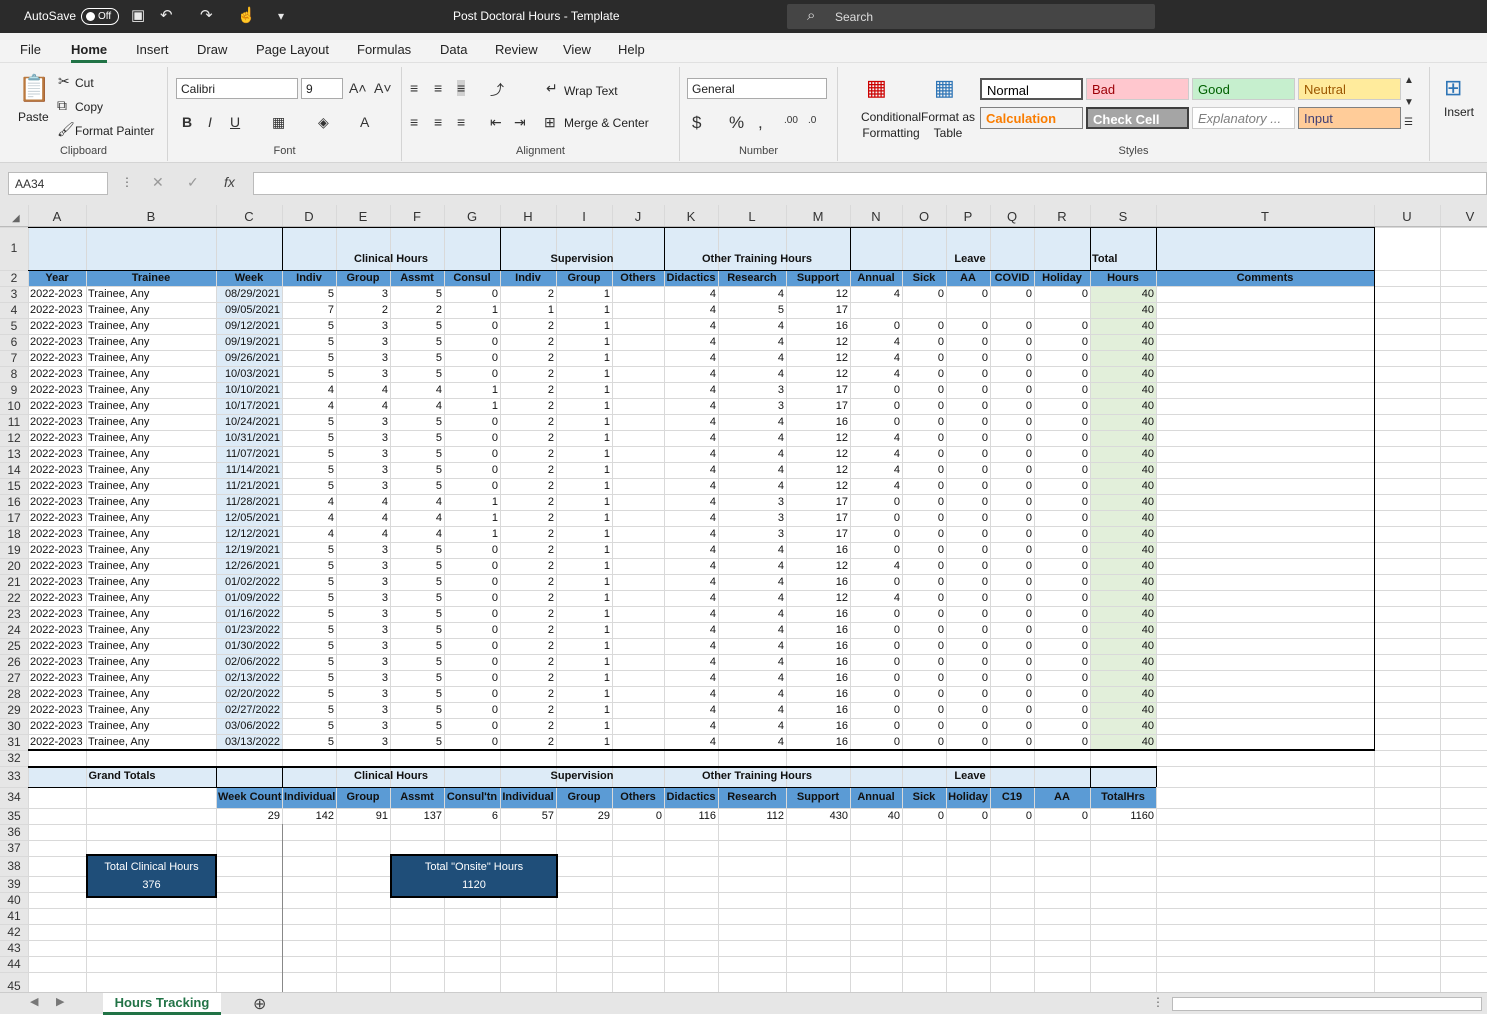  What do you see at coordinates (14, 454) in the screenshot?
I see `row-header: 13` at bounding box center [14, 454].